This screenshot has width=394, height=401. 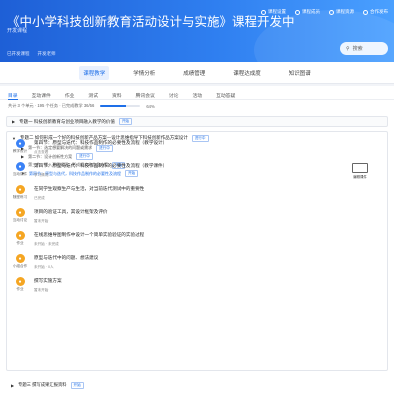 I want to click on sub-tabs: 目录 互动课件 作业 测试 资料 腾讯会议 讨论 活动 互动答疑, so click(x=197, y=93).